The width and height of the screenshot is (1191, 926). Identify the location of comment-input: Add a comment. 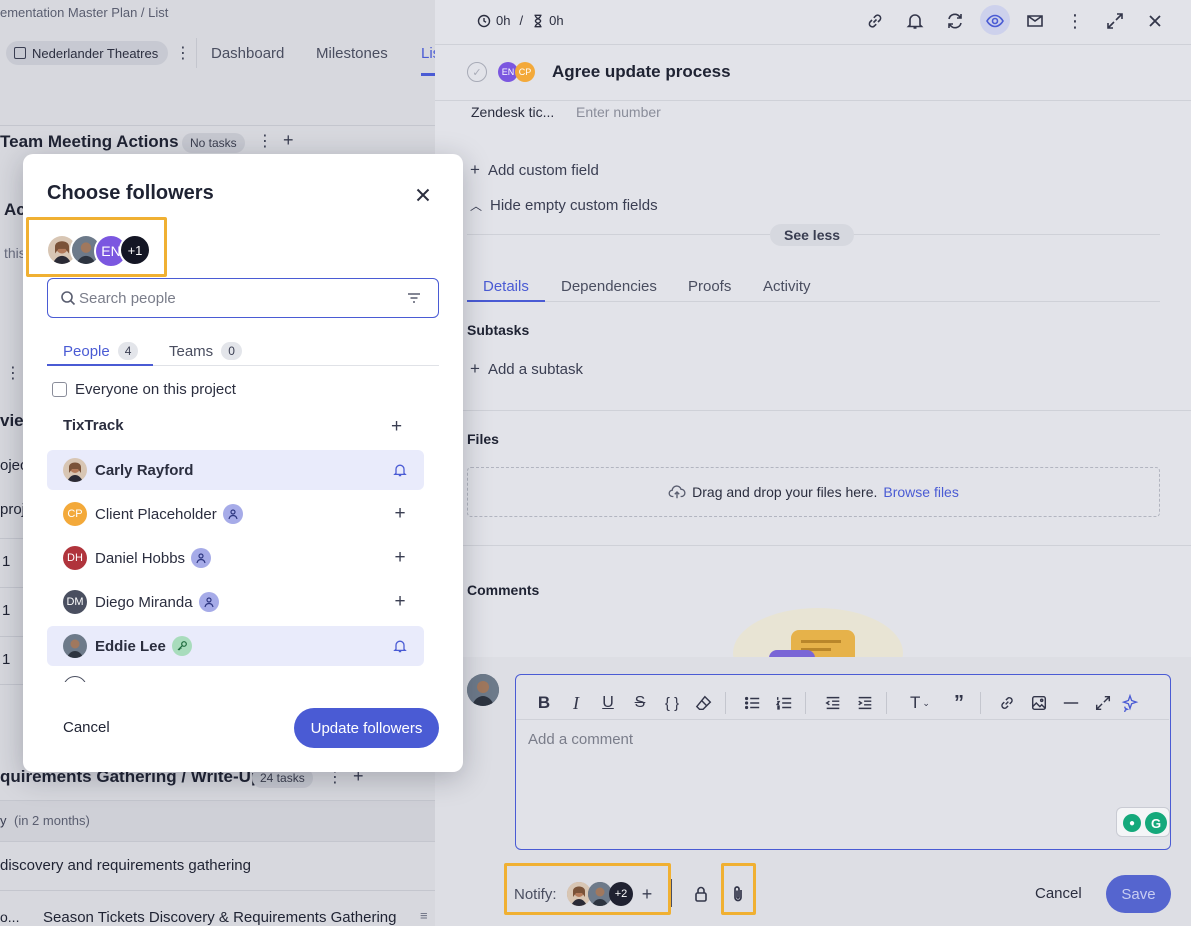
(580, 739).